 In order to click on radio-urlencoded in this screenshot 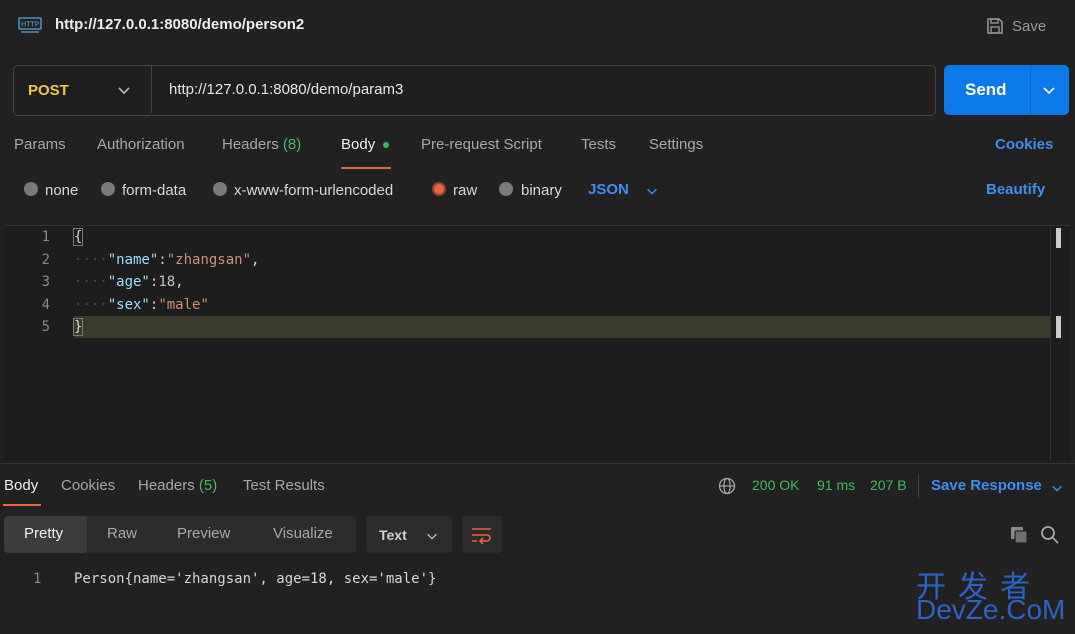, I will do `click(220, 189)`.